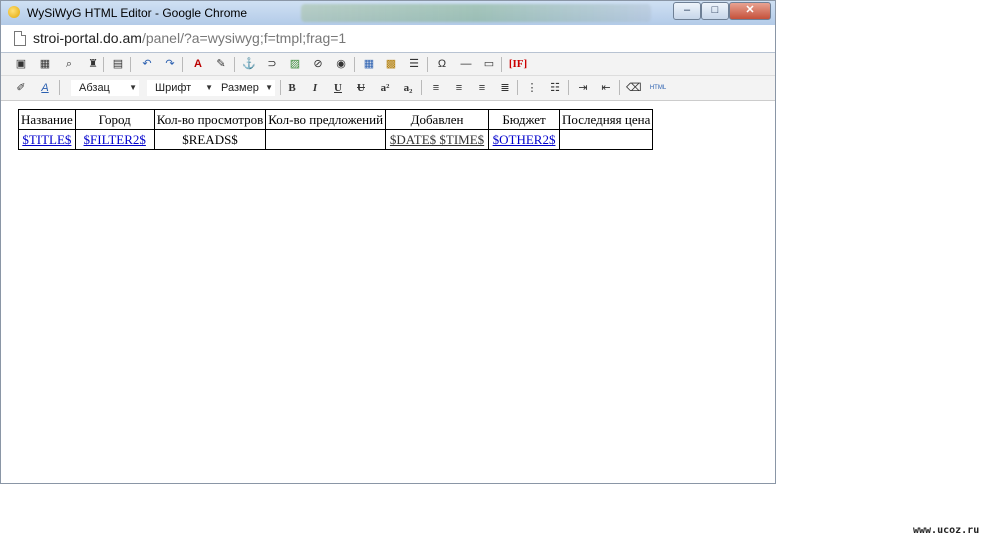 The image size is (1000, 541). Describe the element at coordinates (198, 64) in the screenshot. I see `font-color-icon: A` at that location.